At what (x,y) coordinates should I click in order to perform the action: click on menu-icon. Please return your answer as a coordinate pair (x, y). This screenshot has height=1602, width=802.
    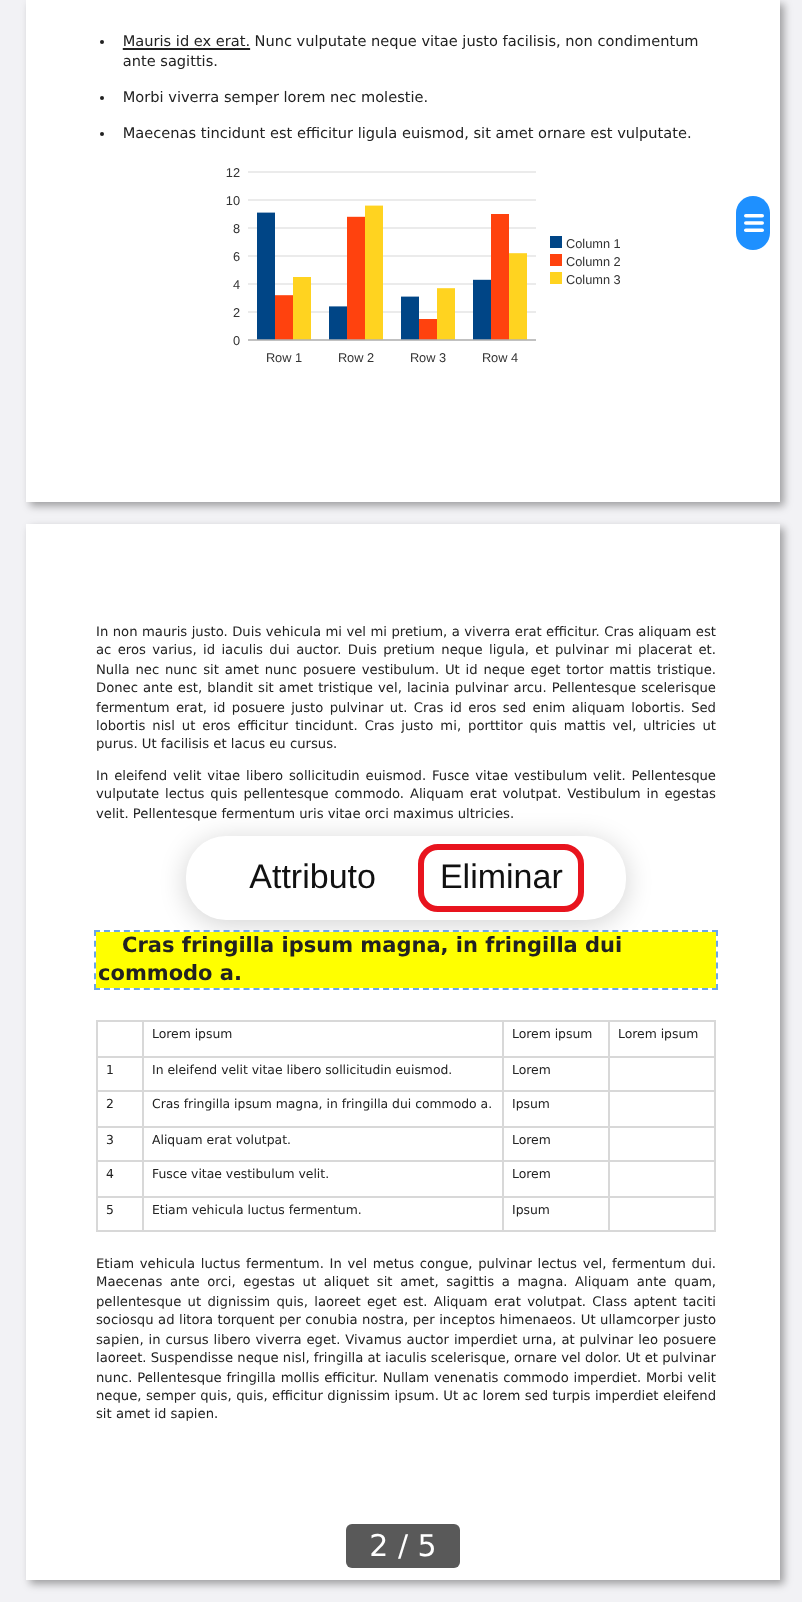
    Looking at the image, I should click on (753, 223).